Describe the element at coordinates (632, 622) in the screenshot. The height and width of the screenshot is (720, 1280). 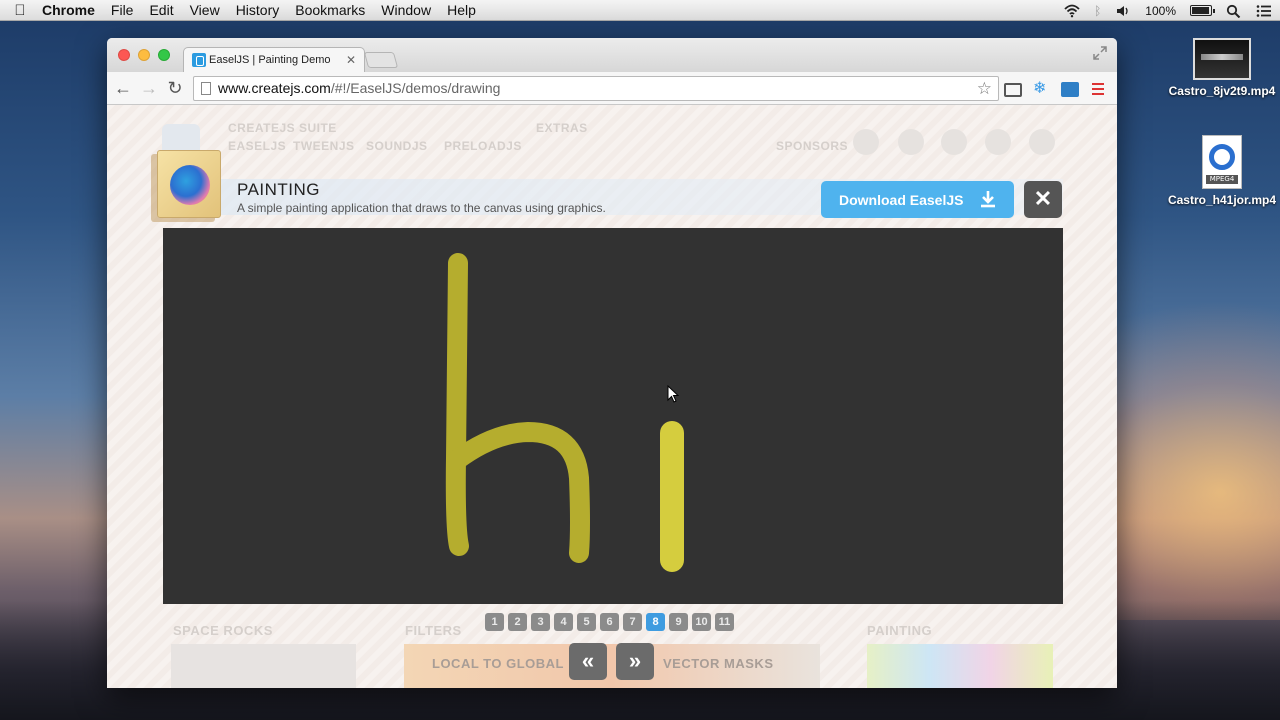
I see `page-button-7: 7` at that location.